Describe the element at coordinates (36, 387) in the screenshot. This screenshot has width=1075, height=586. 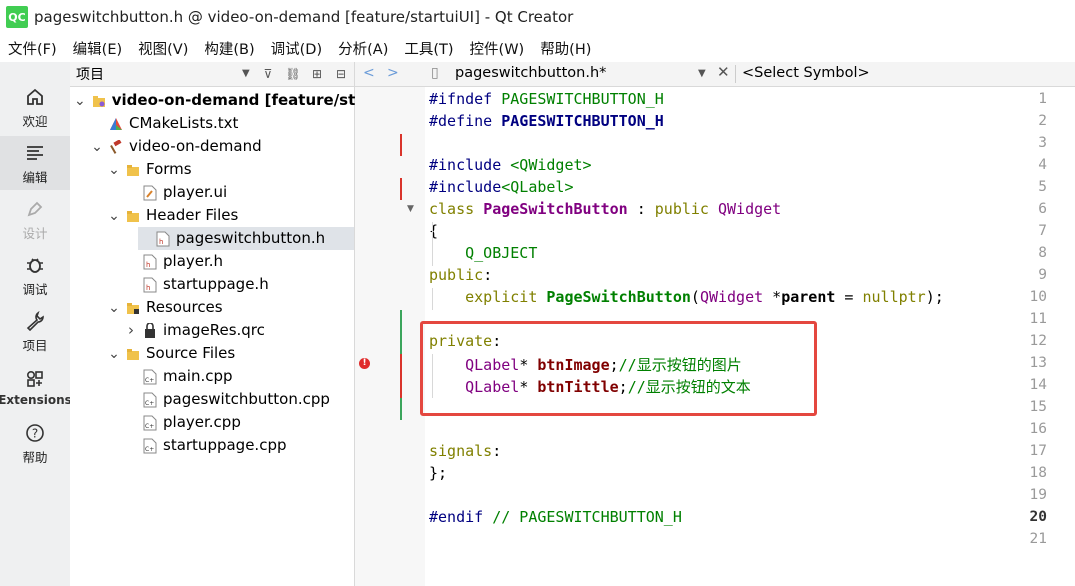
I see `mode-extensions: Extensions` at that location.